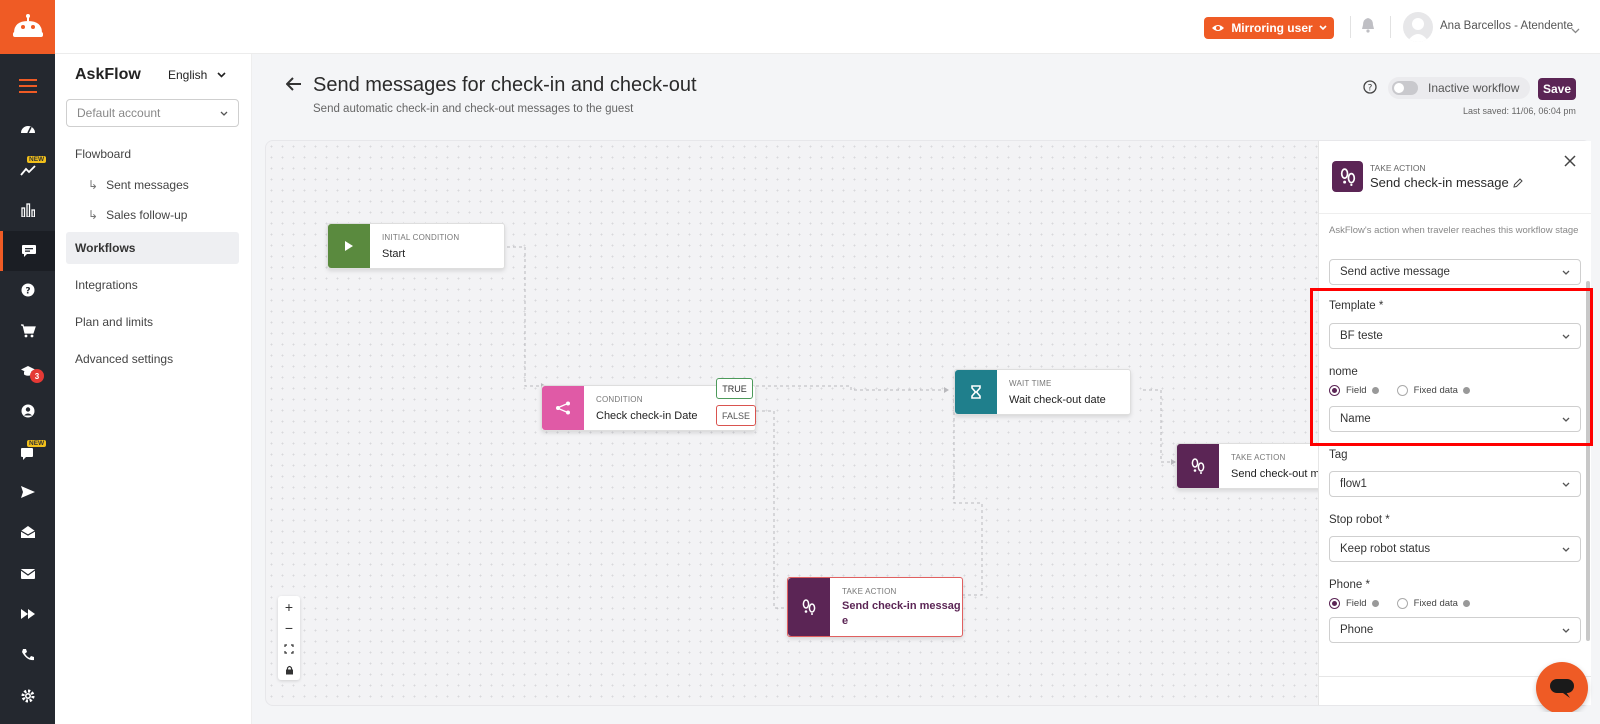 This screenshot has width=1600, height=724. Describe the element at coordinates (416, 246) in the screenshot. I see `node-start: INITIAL CONDITION Start` at that location.